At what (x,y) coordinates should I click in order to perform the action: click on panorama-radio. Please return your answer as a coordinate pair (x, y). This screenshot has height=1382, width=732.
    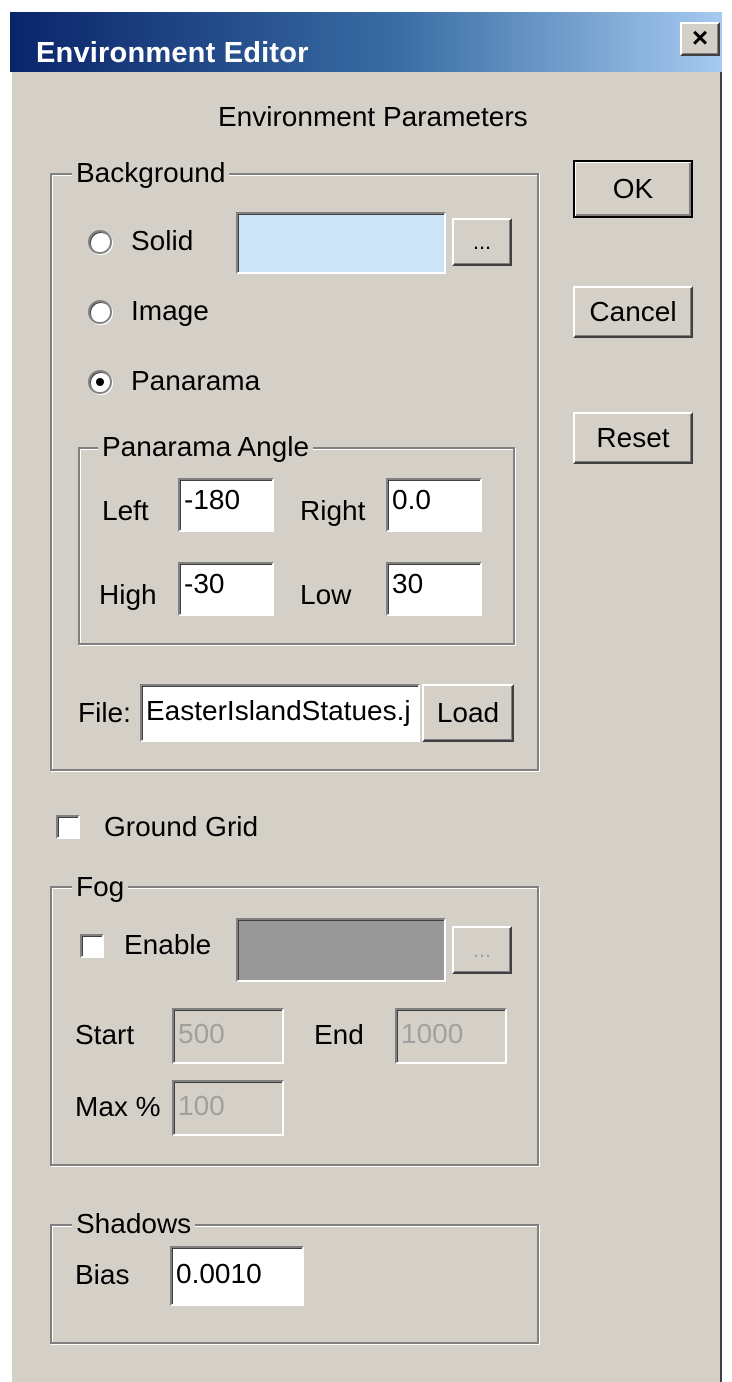
    Looking at the image, I should click on (100, 382).